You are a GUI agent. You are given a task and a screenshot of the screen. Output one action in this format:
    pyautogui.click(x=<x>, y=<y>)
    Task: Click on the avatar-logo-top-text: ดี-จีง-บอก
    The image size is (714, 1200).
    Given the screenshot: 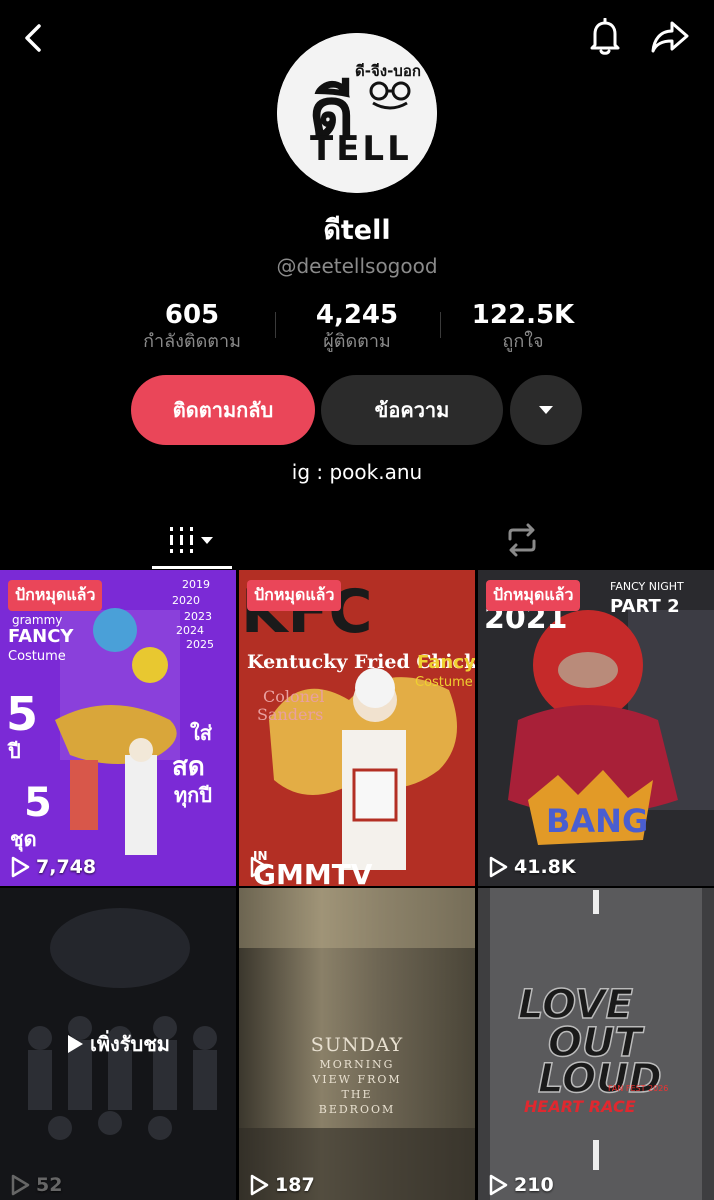 What is the action you would take?
    pyautogui.click(x=388, y=71)
    